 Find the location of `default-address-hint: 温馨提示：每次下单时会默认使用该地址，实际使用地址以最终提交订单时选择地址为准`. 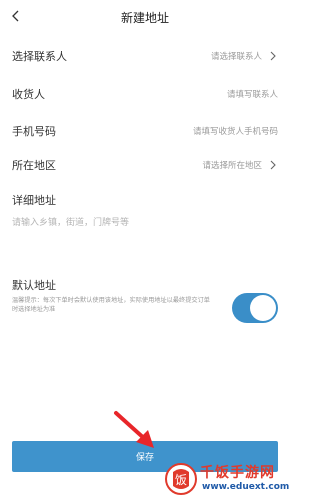

default-address-hint: 温馨提示：每次下单时会默认使用该地址，实际使用地址以最终提交订单时选择地址为准 is located at coordinates (111, 305).